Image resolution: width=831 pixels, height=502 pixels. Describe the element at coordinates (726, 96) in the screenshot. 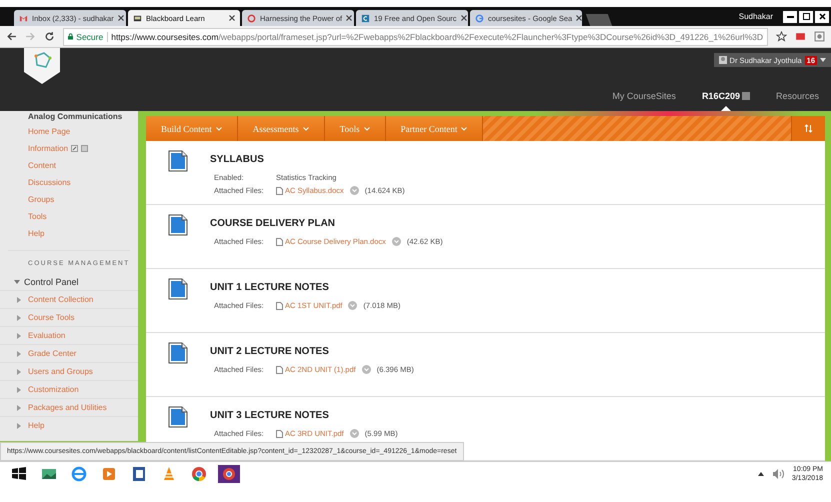

I see `nav-tab: R16C209` at that location.